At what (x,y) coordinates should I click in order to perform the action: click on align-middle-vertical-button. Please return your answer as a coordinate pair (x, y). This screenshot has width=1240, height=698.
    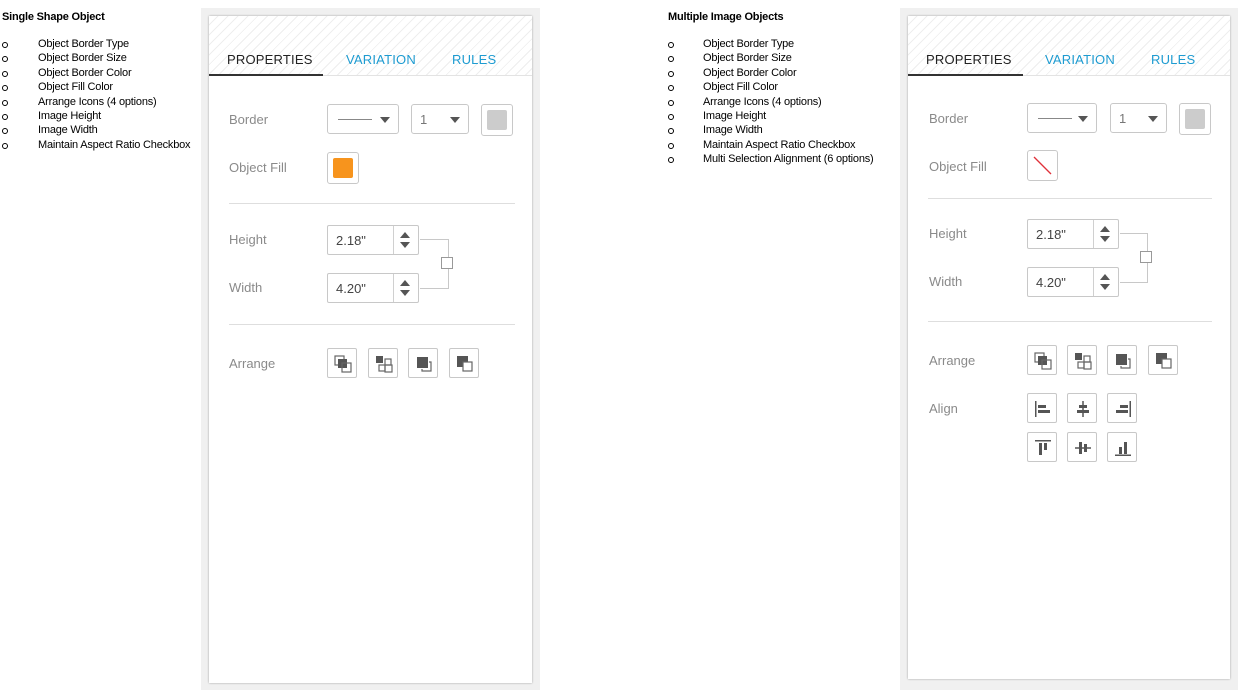
    Looking at the image, I should click on (1082, 447).